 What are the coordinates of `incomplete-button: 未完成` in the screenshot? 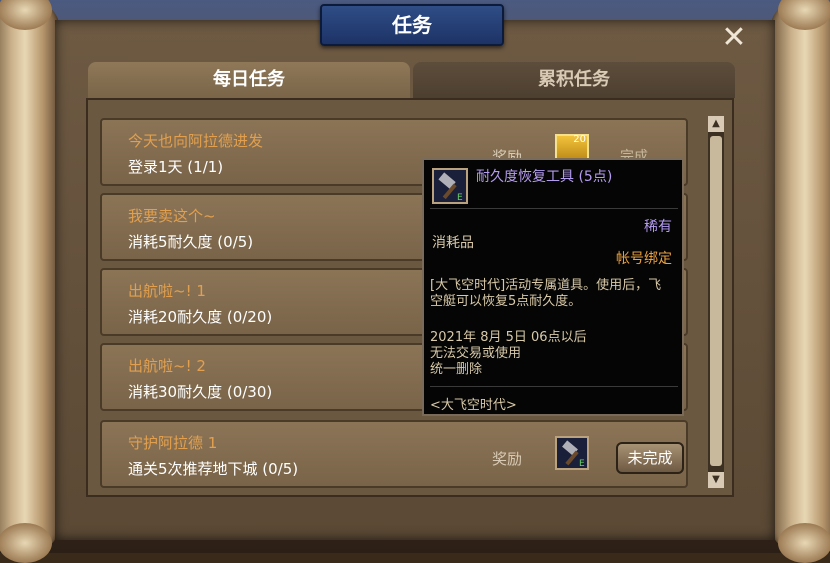 It's located at (650, 458).